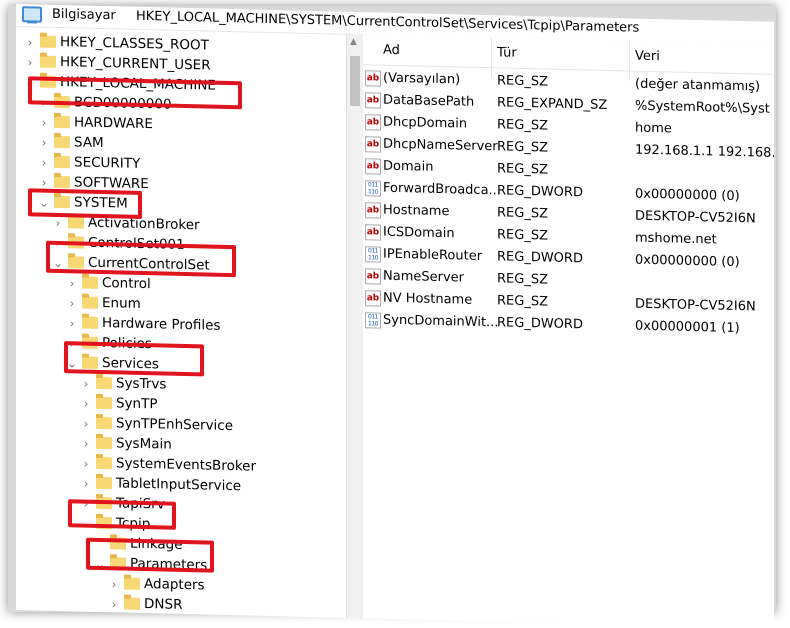 This screenshot has height=628, width=790. Describe the element at coordinates (135, 64) in the screenshot. I see `tree-item-label: HKEY_CURRENT_USER` at that location.